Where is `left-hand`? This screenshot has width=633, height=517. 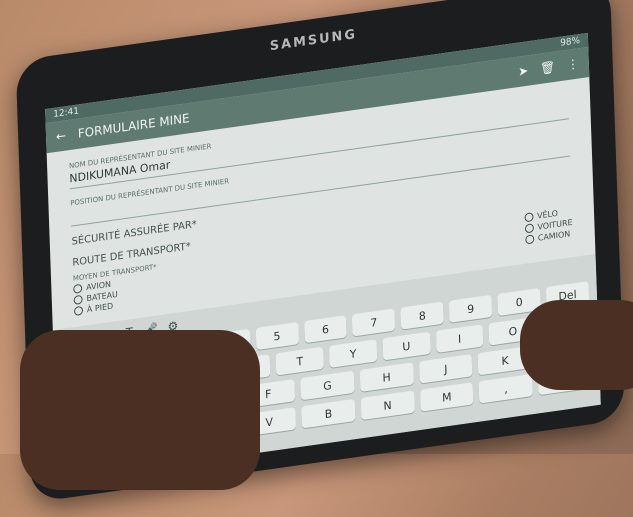
left-hand is located at coordinates (140, 410).